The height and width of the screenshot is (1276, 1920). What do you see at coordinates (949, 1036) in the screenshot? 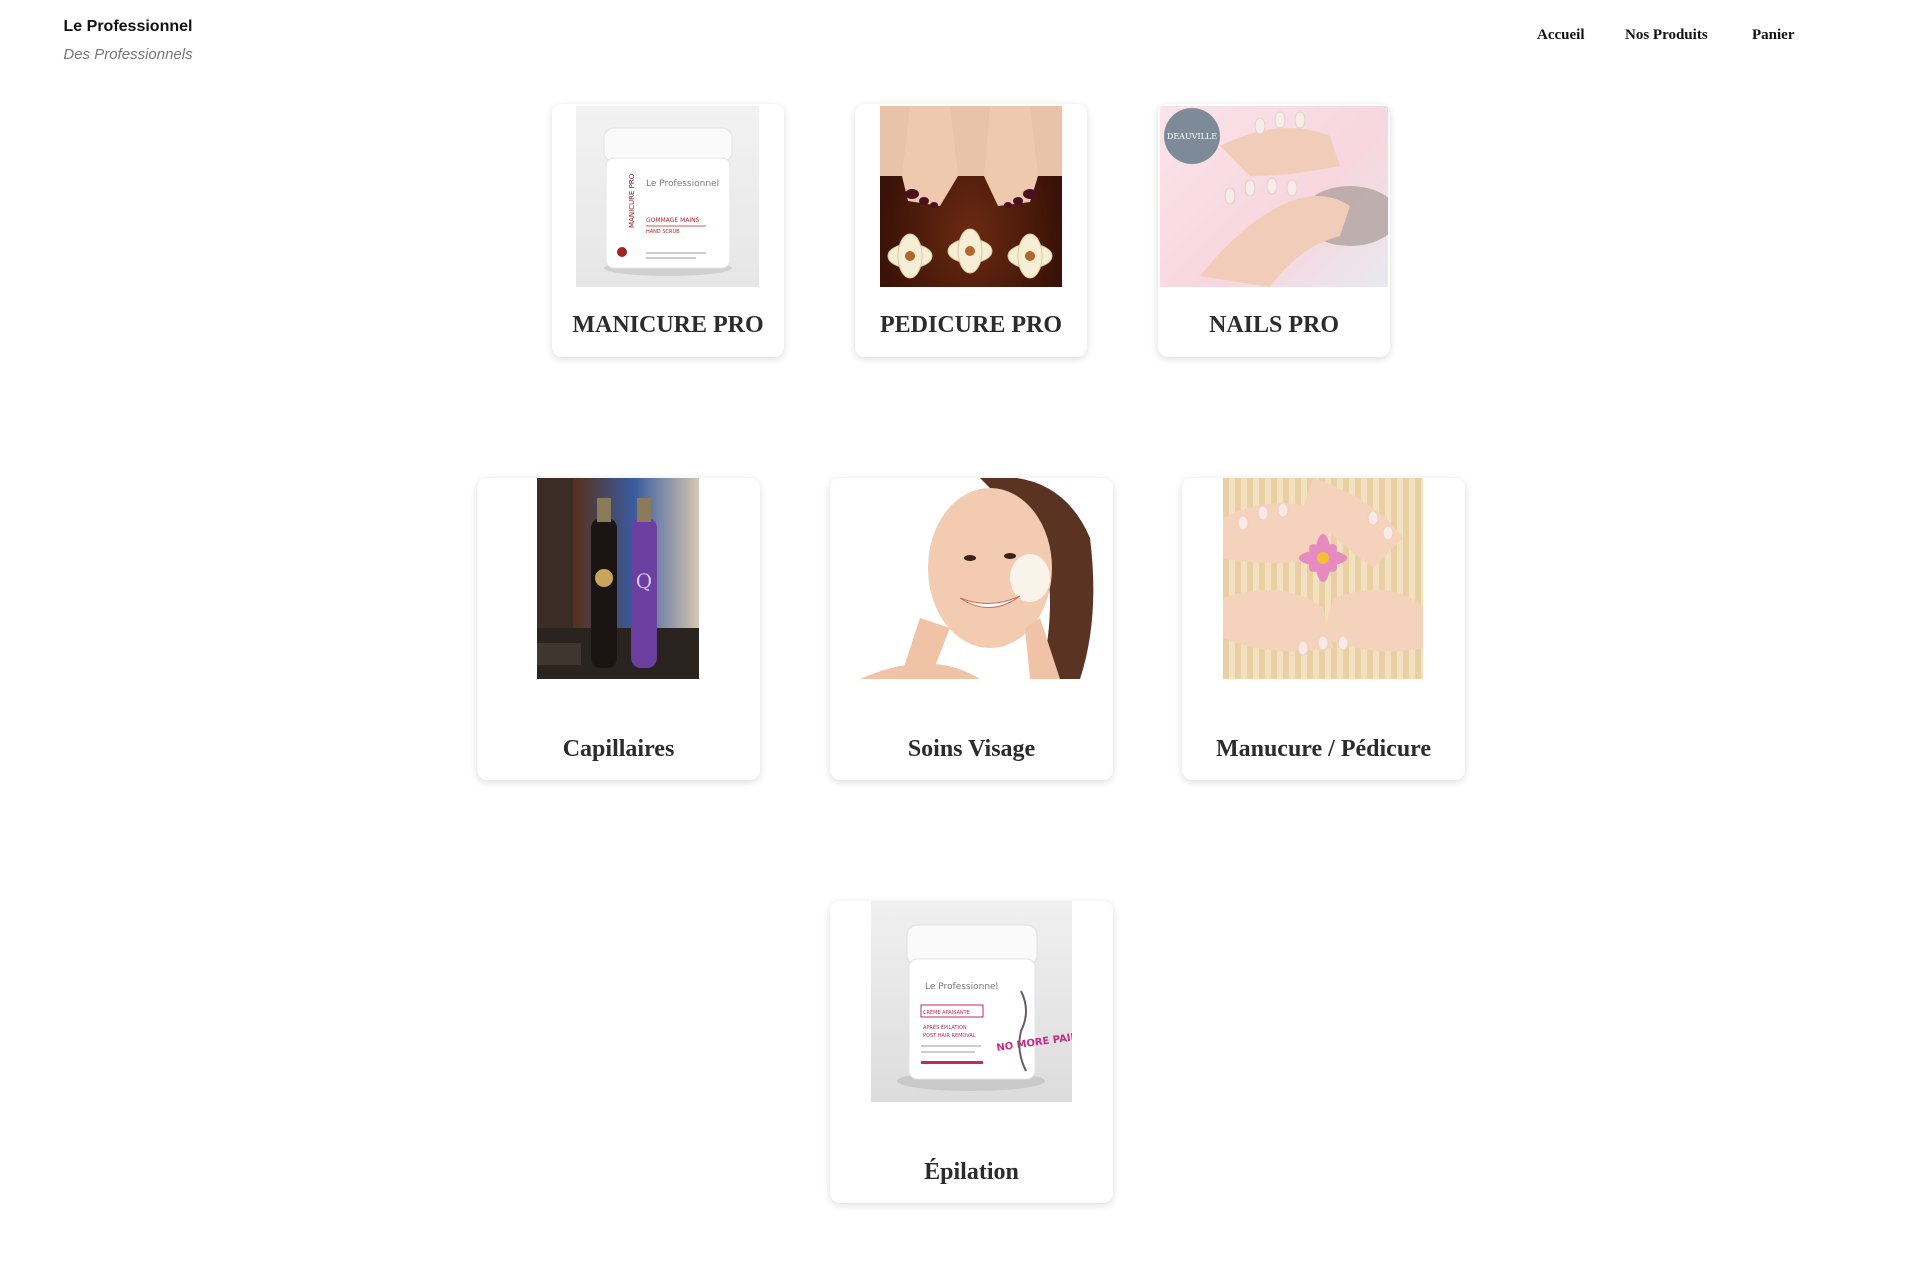
I see `jar2-label-line3: POST HAIR REMOVAL` at bounding box center [949, 1036].